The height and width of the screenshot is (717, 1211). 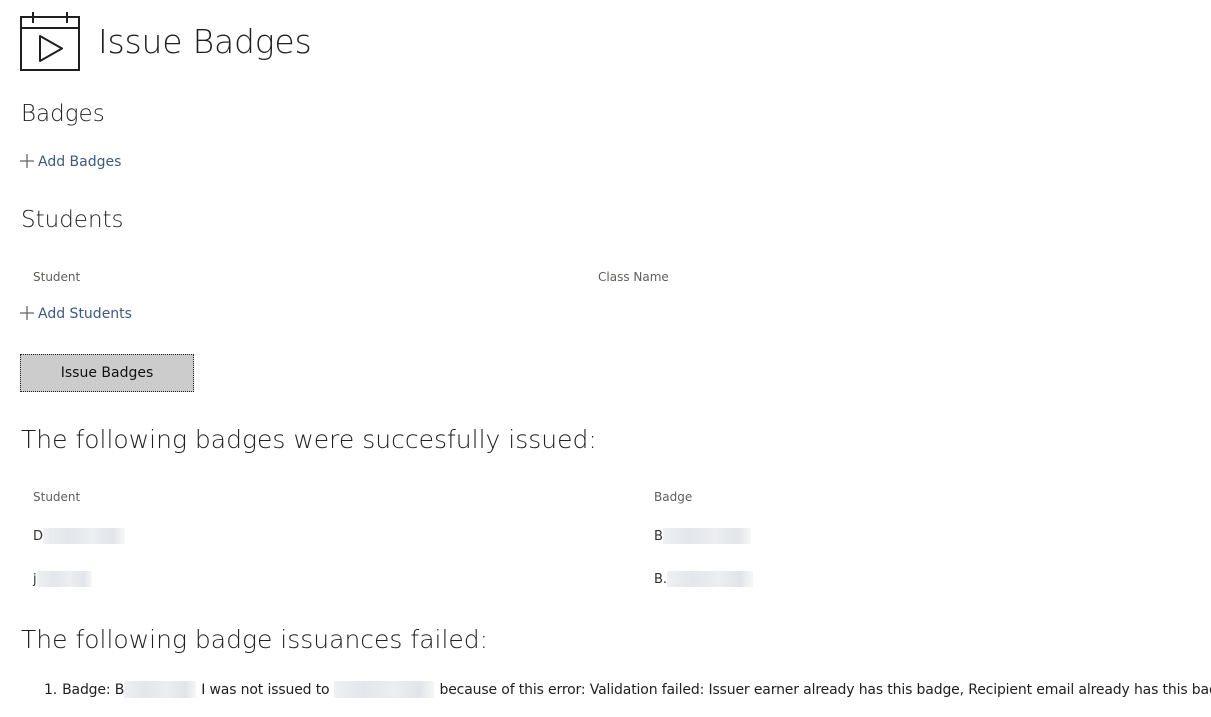 I want to click on success-row-2-badge: B., so click(x=704, y=579).